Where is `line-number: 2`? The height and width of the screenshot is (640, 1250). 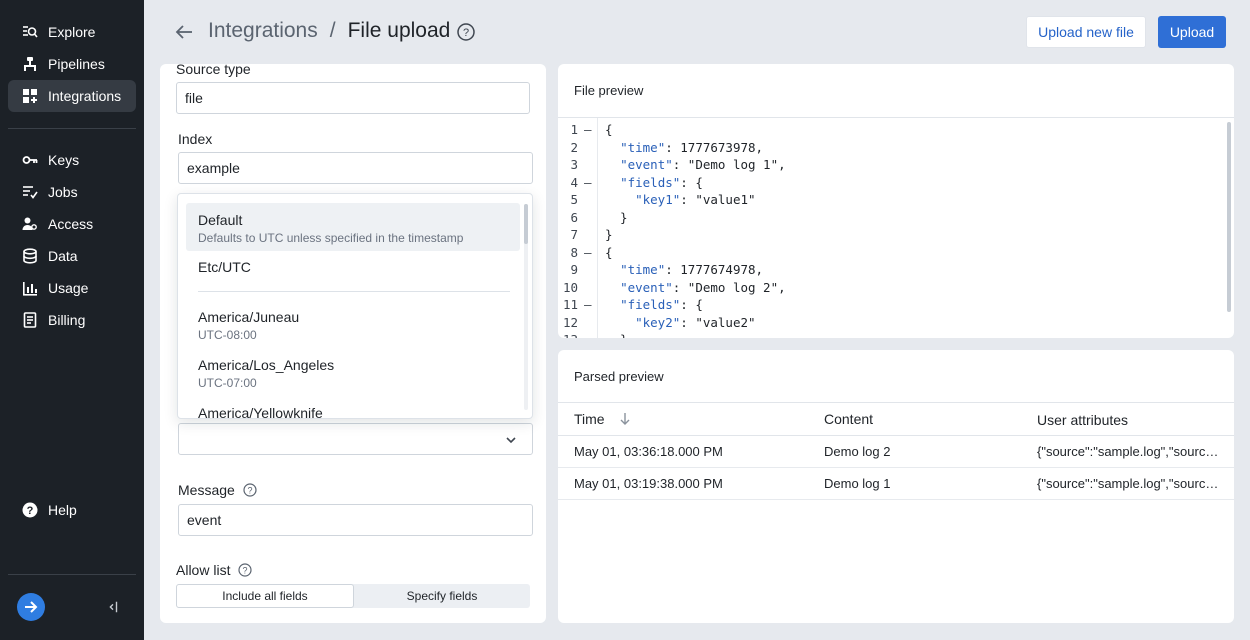 line-number: 2 is located at coordinates (574, 147).